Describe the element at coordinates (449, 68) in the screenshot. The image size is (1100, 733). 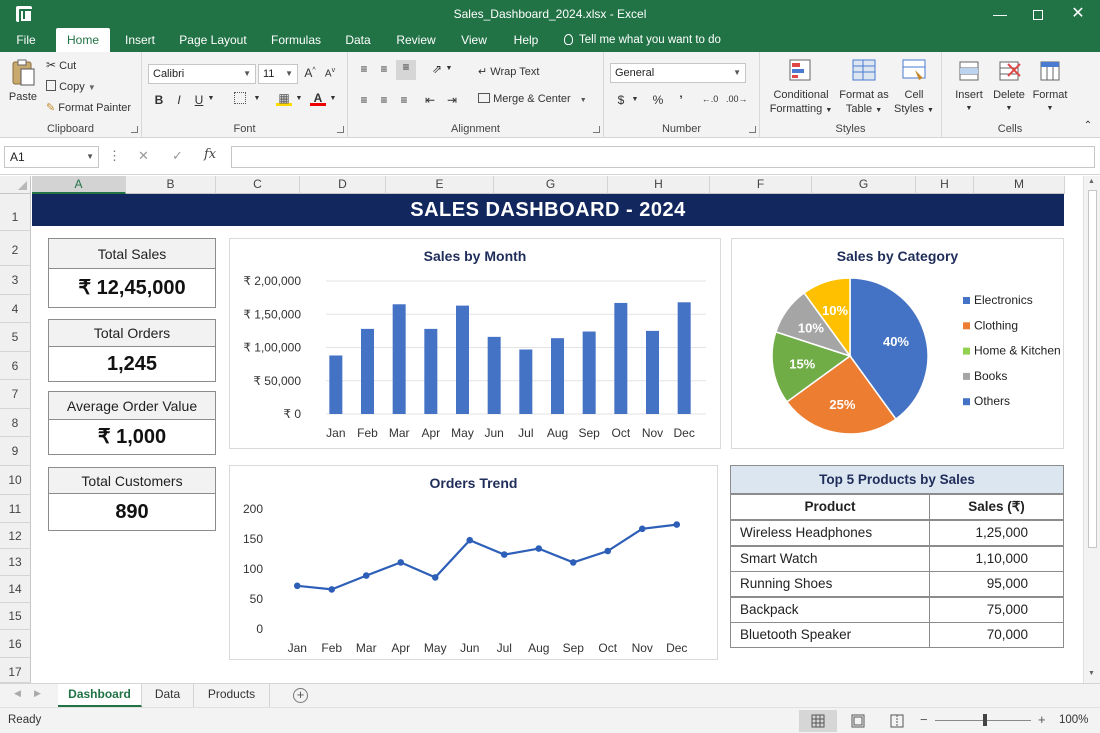
I see `orientation-dropdown-icon: ▼` at that location.